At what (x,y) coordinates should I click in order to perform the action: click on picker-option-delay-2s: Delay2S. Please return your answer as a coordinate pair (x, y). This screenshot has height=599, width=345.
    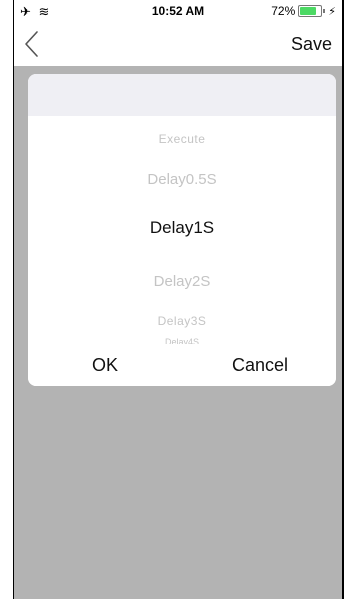
    Looking at the image, I should click on (182, 281).